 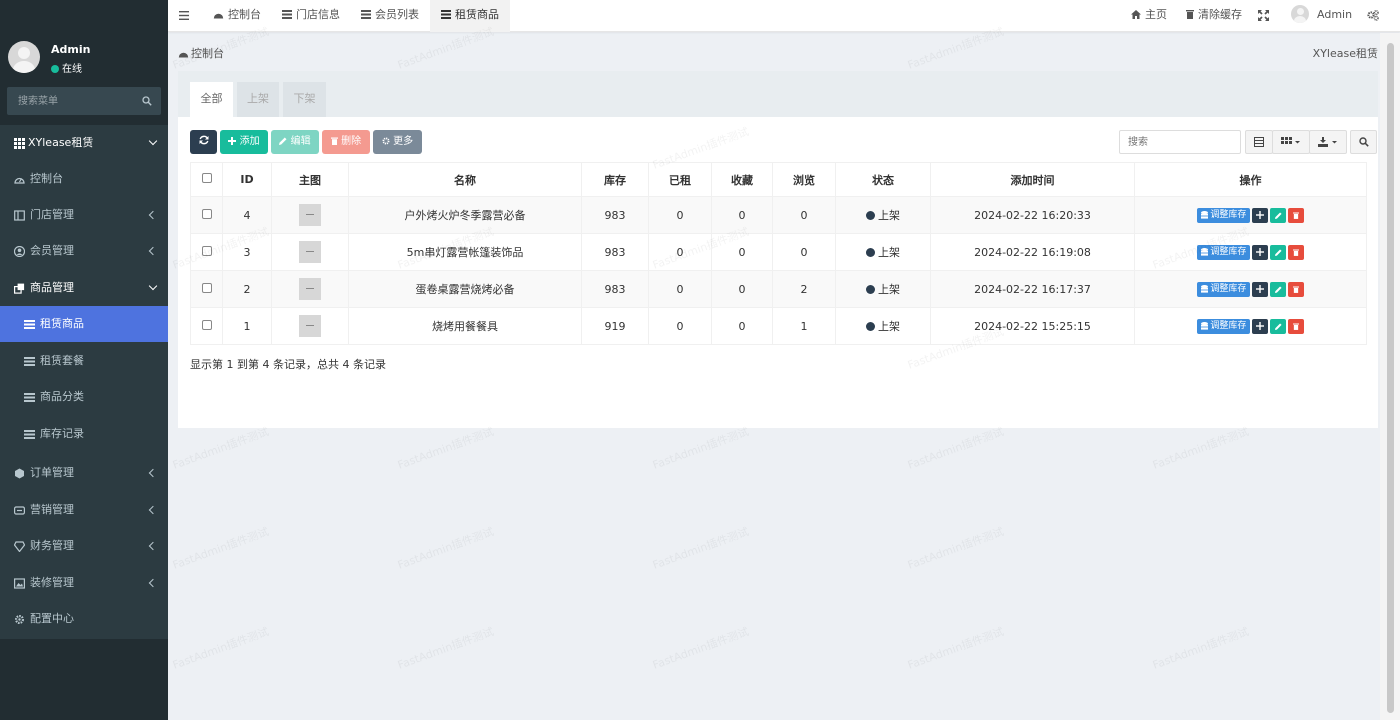 What do you see at coordinates (1328, 142) in the screenshot?
I see `export-dropdown` at bounding box center [1328, 142].